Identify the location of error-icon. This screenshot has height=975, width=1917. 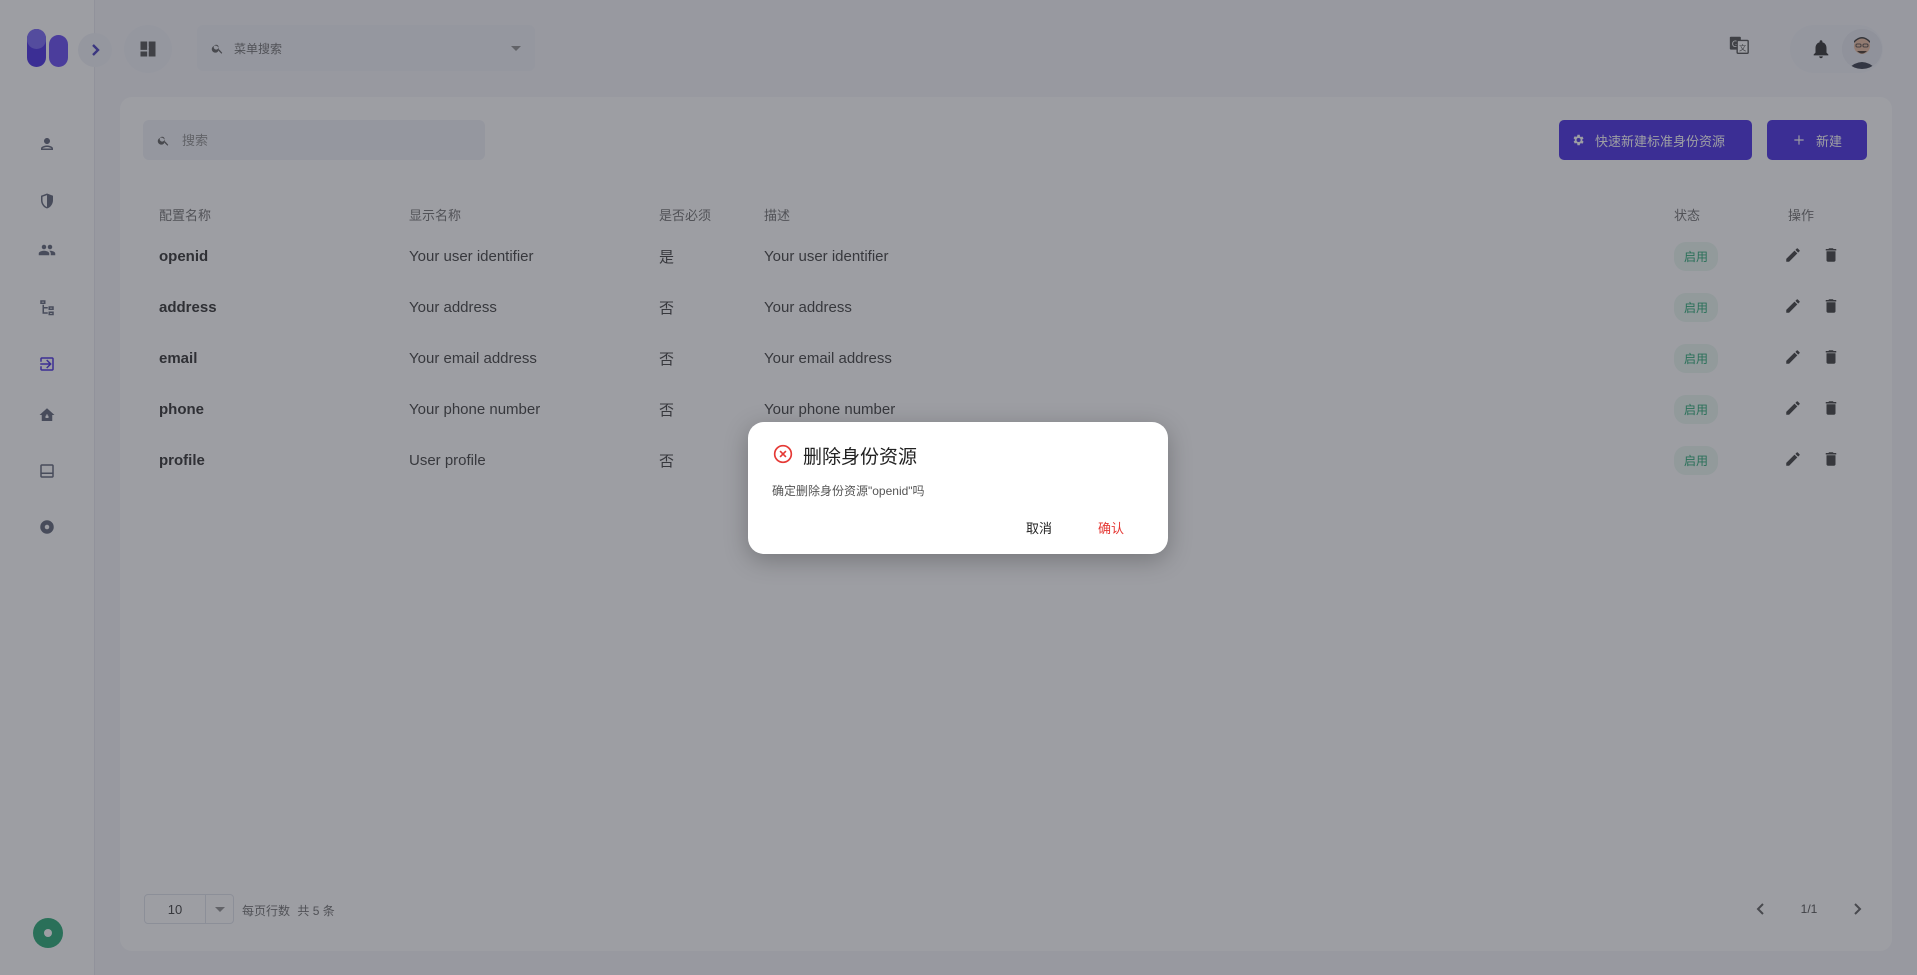
(783, 454).